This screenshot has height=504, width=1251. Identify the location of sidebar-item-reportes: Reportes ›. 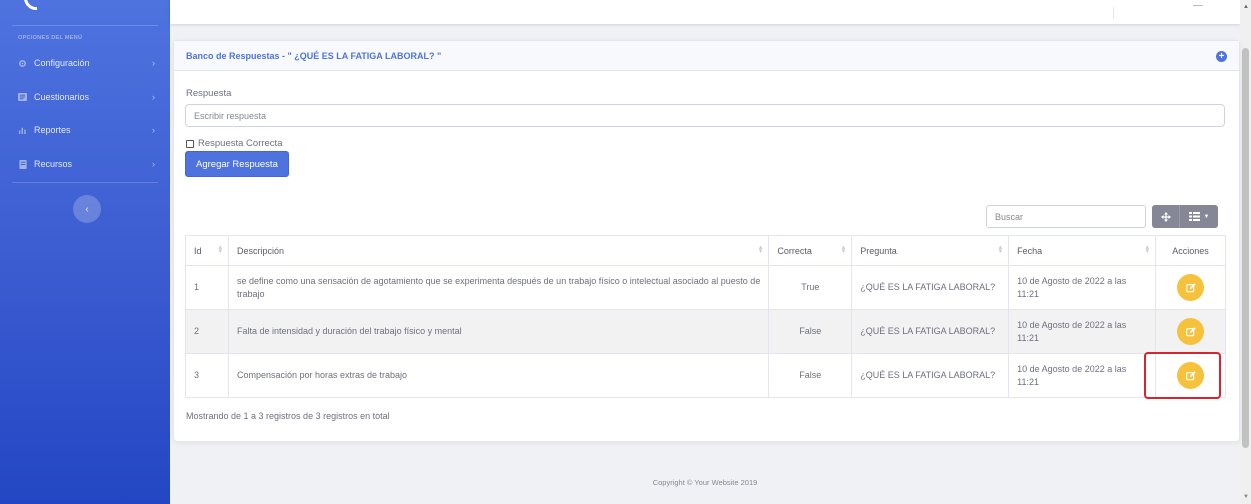
(85, 130).